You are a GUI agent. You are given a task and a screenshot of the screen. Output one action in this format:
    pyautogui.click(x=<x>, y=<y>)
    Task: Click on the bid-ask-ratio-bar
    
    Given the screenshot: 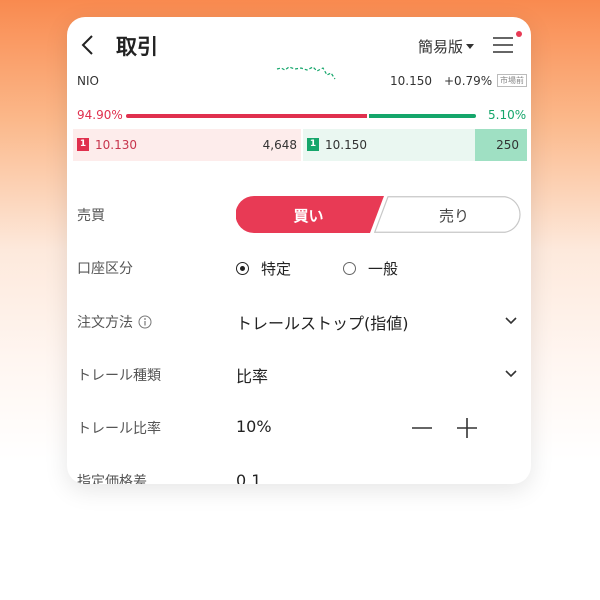 What is the action you would take?
    pyautogui.click(x=301, y=116)
    